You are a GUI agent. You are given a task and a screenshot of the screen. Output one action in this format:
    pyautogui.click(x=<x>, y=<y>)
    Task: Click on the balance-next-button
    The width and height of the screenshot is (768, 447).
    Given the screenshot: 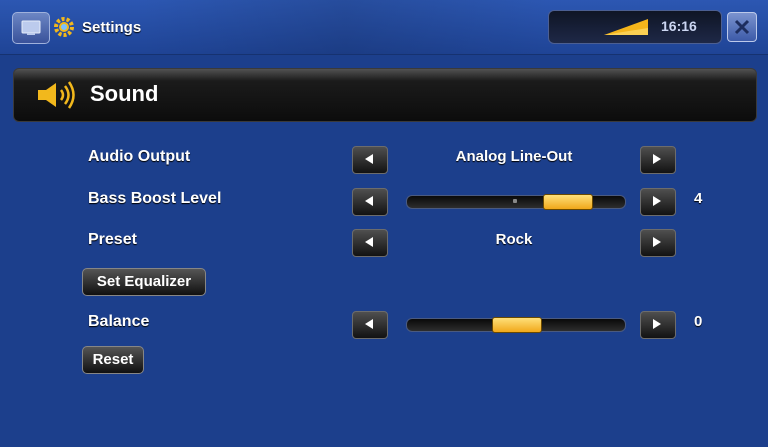 What is the action you would take?
    pyautogui.click(x=658, y=325)
    